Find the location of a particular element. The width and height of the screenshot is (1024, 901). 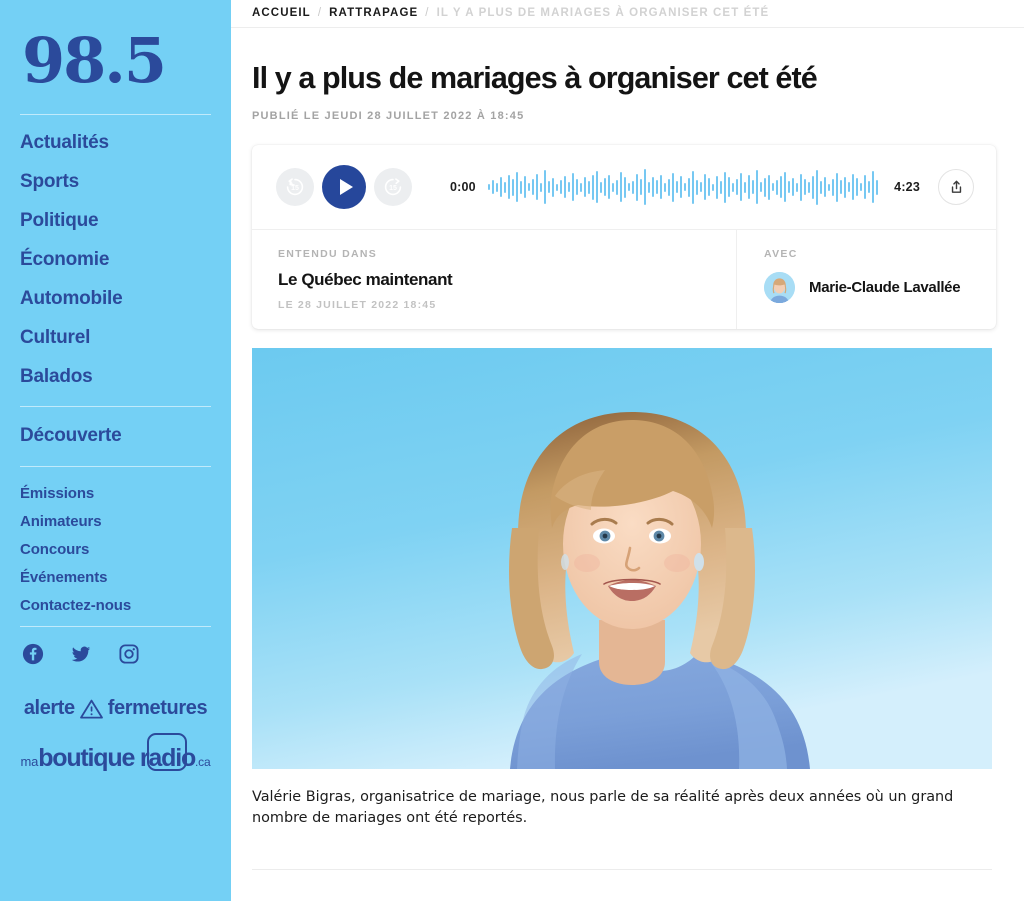

share-button is located at coordinates (956, 187).